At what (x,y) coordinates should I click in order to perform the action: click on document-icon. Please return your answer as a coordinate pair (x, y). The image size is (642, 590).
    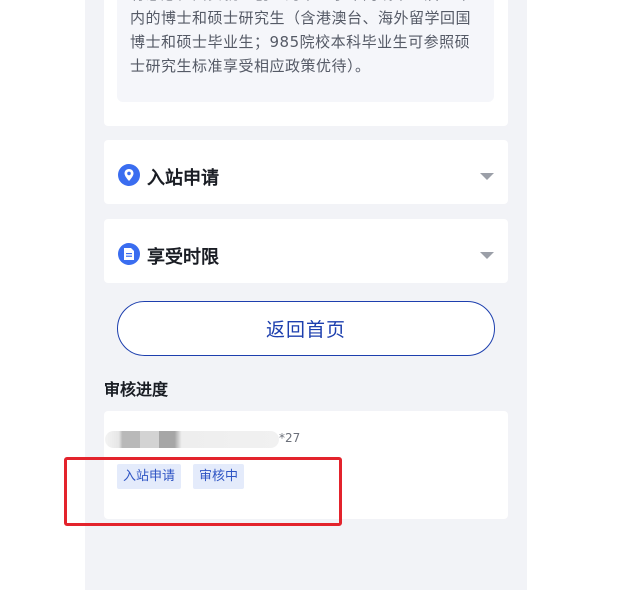
    Looking at the image, I should click on (129, 254).